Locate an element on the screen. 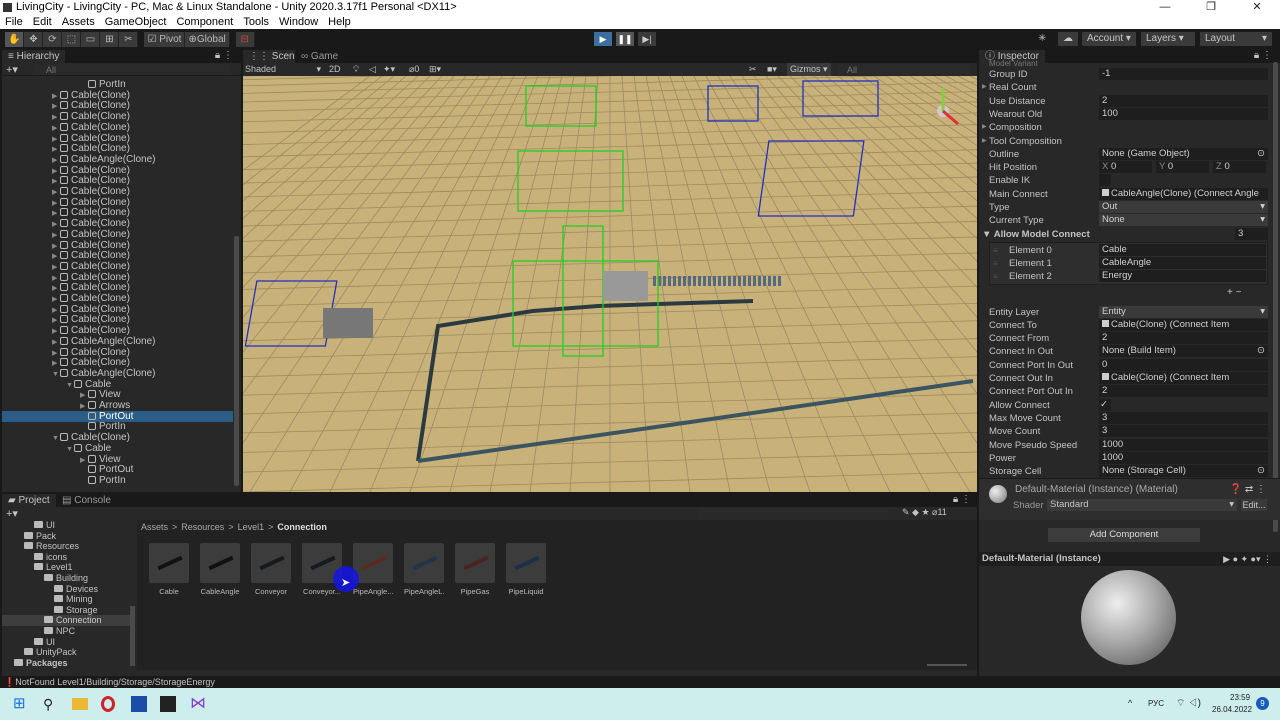 The width and height of the screenshot is (1280, 720). pivot-toggle: ☑ Pivot is located at coordinates (165, 39).